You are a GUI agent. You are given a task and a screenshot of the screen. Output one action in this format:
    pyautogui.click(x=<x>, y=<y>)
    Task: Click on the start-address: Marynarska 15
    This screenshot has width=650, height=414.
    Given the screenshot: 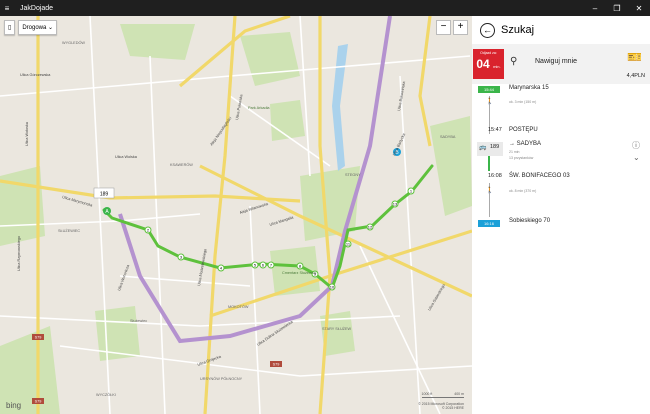 What is the action you would take?
    pyautogui.click(x=529, y=88)
    